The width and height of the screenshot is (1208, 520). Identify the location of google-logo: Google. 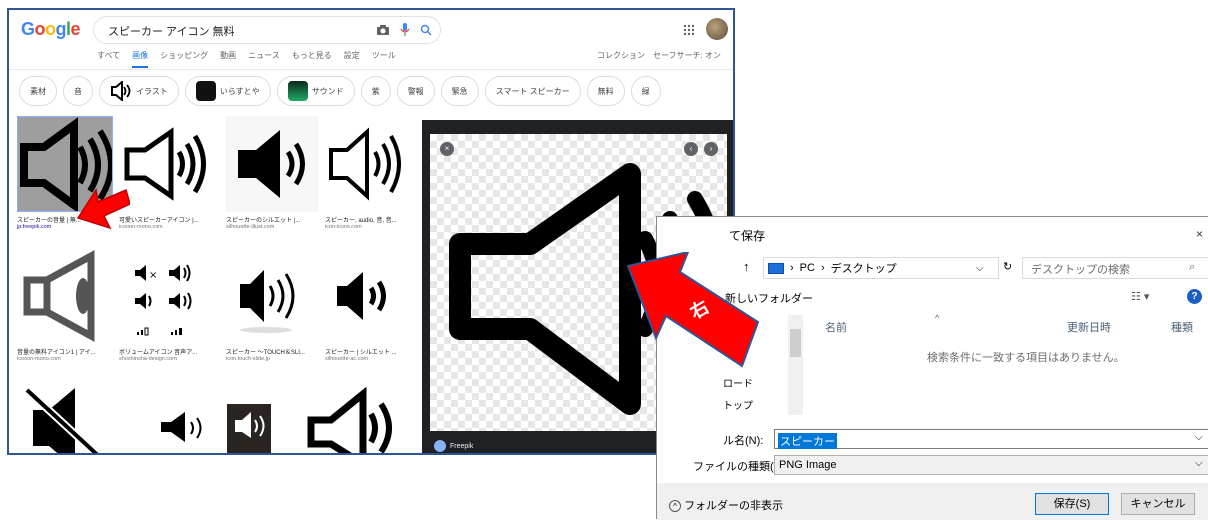
(51, 29).